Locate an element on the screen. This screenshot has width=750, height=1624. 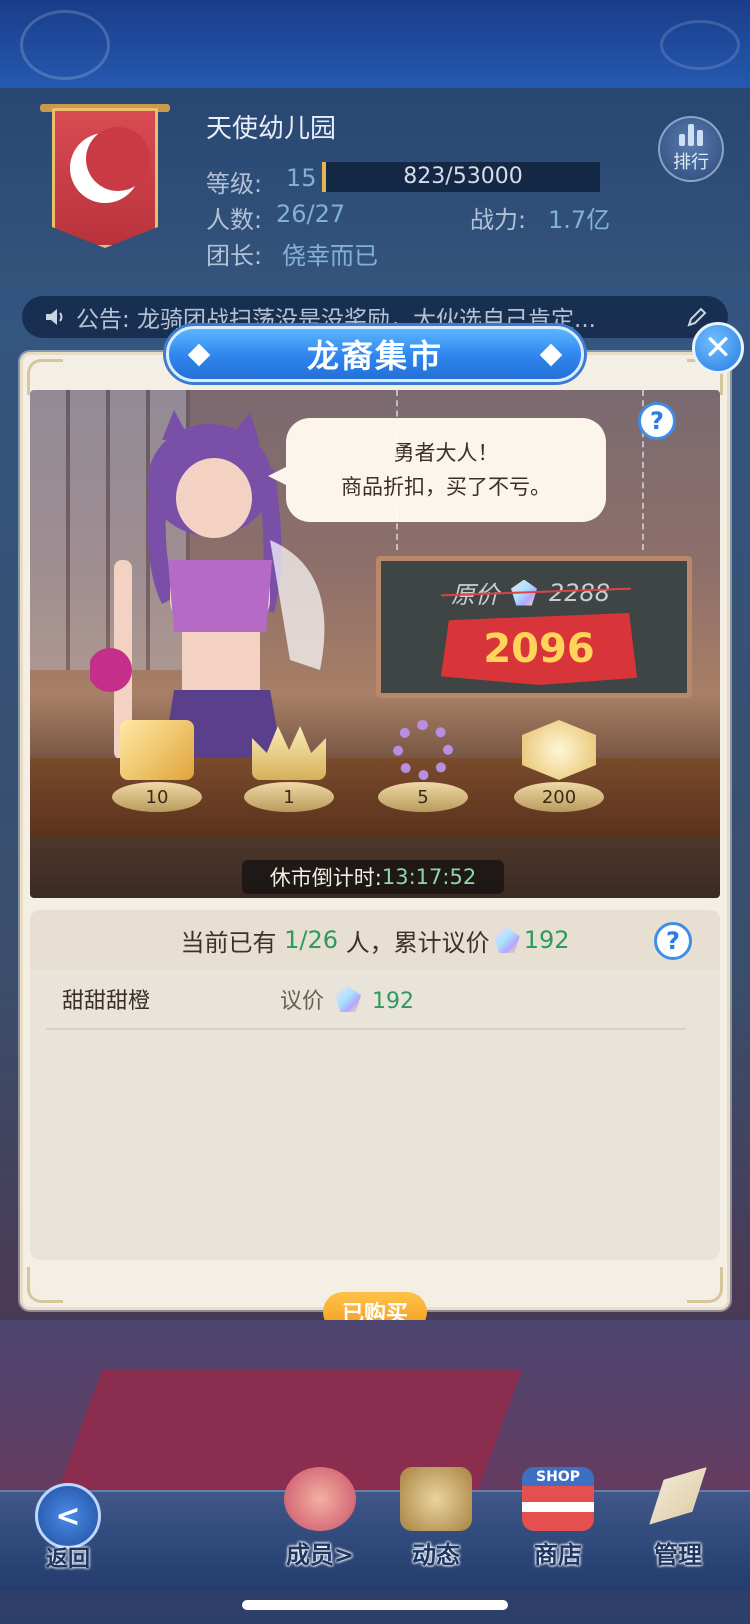
price-board: 原价 2288 2096 is located at coordinates (534, 627).